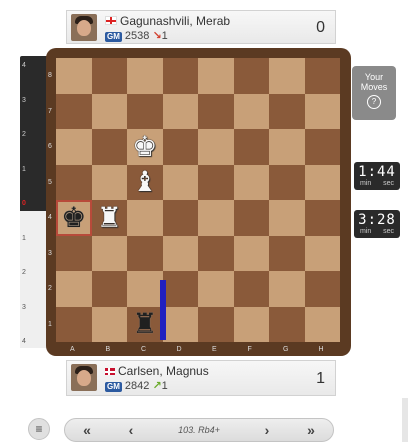  I want to click on file-label: F, so click(249, 349).